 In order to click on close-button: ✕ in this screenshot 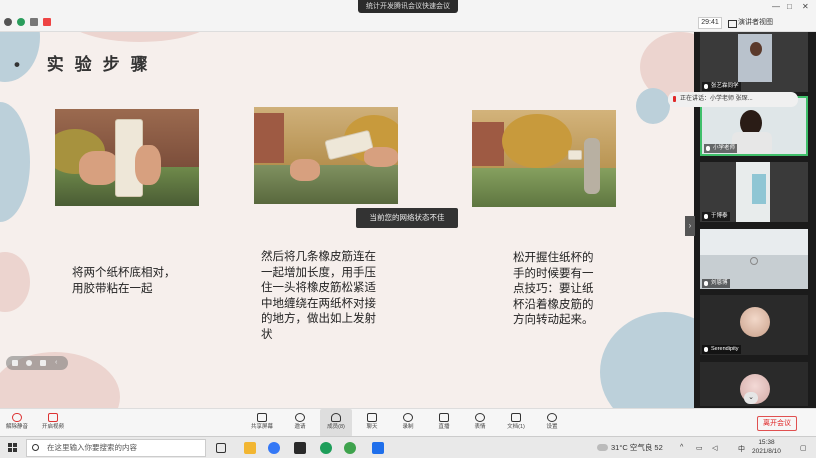, I will do `click(805, 6)`.